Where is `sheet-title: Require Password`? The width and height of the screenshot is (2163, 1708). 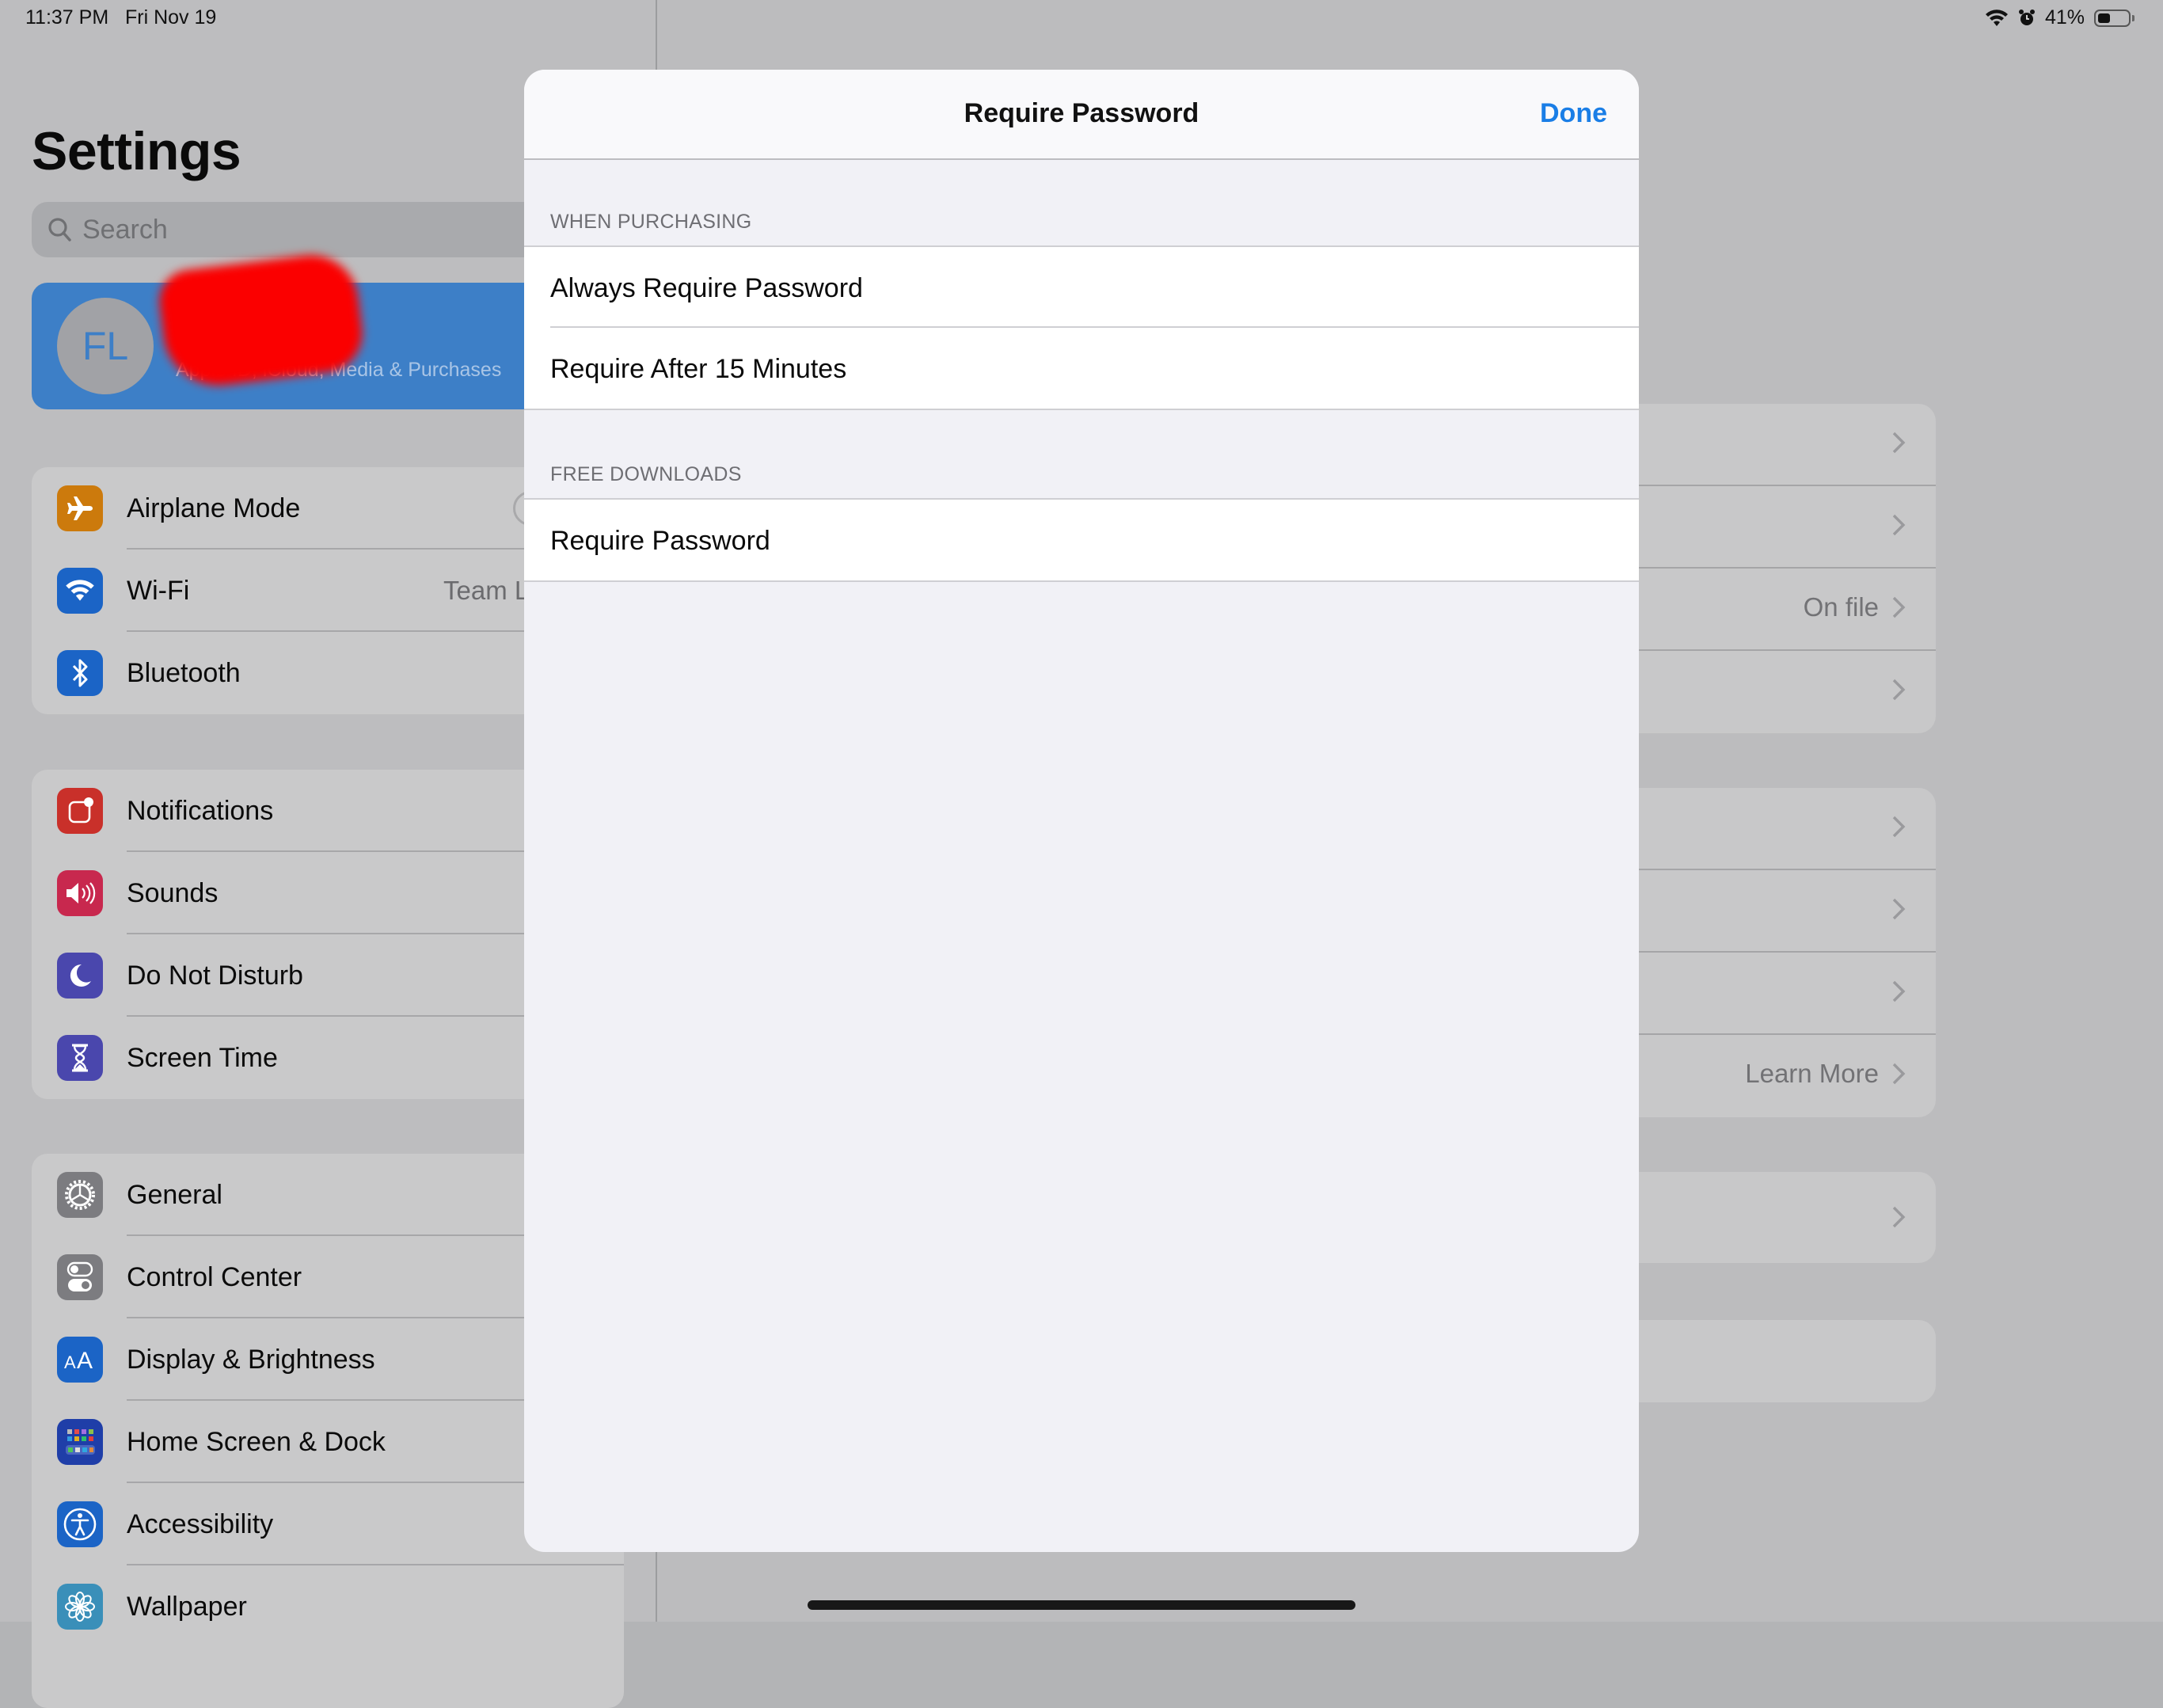 sheet-title: Require Password is located at coordinates (1081, 113).